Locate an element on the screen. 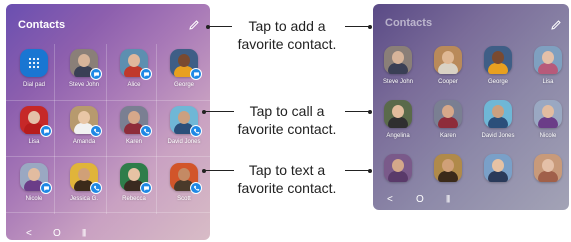  contact-name: Rebecca is located at coordinates (134, 199).